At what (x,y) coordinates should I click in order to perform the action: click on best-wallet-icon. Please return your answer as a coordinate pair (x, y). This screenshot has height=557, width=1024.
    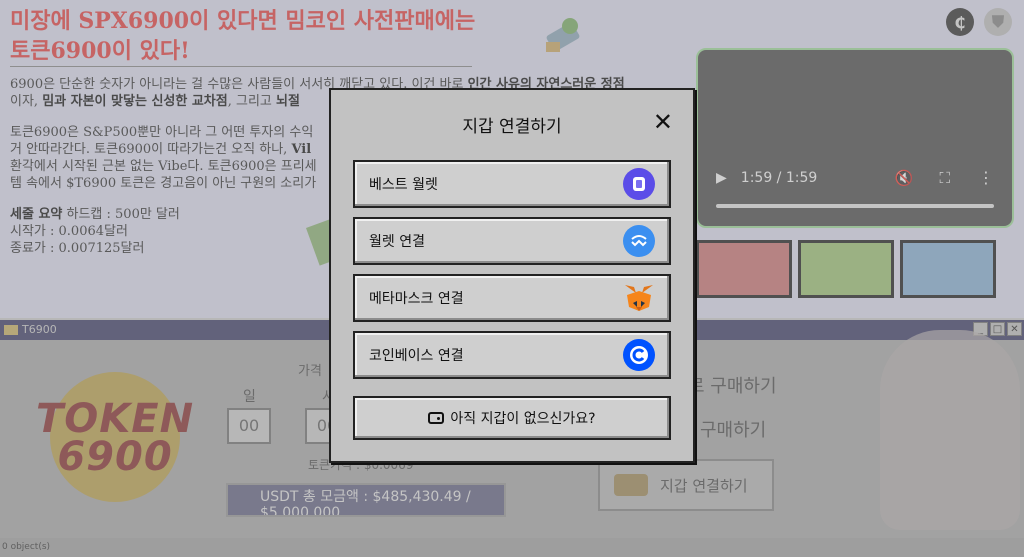
    Looking at the image, I should click on (639, 184).